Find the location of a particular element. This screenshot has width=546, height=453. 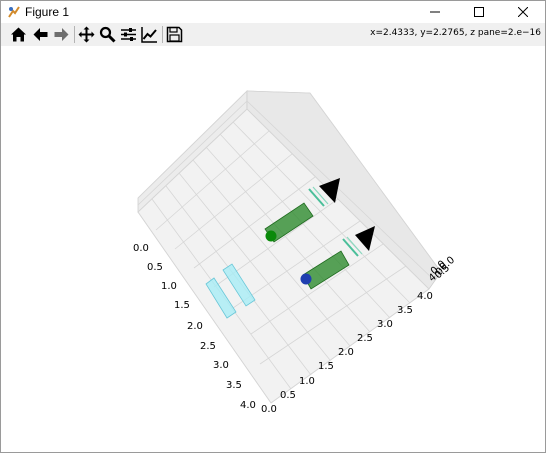

home-icon is located at coordinates (18, 34).